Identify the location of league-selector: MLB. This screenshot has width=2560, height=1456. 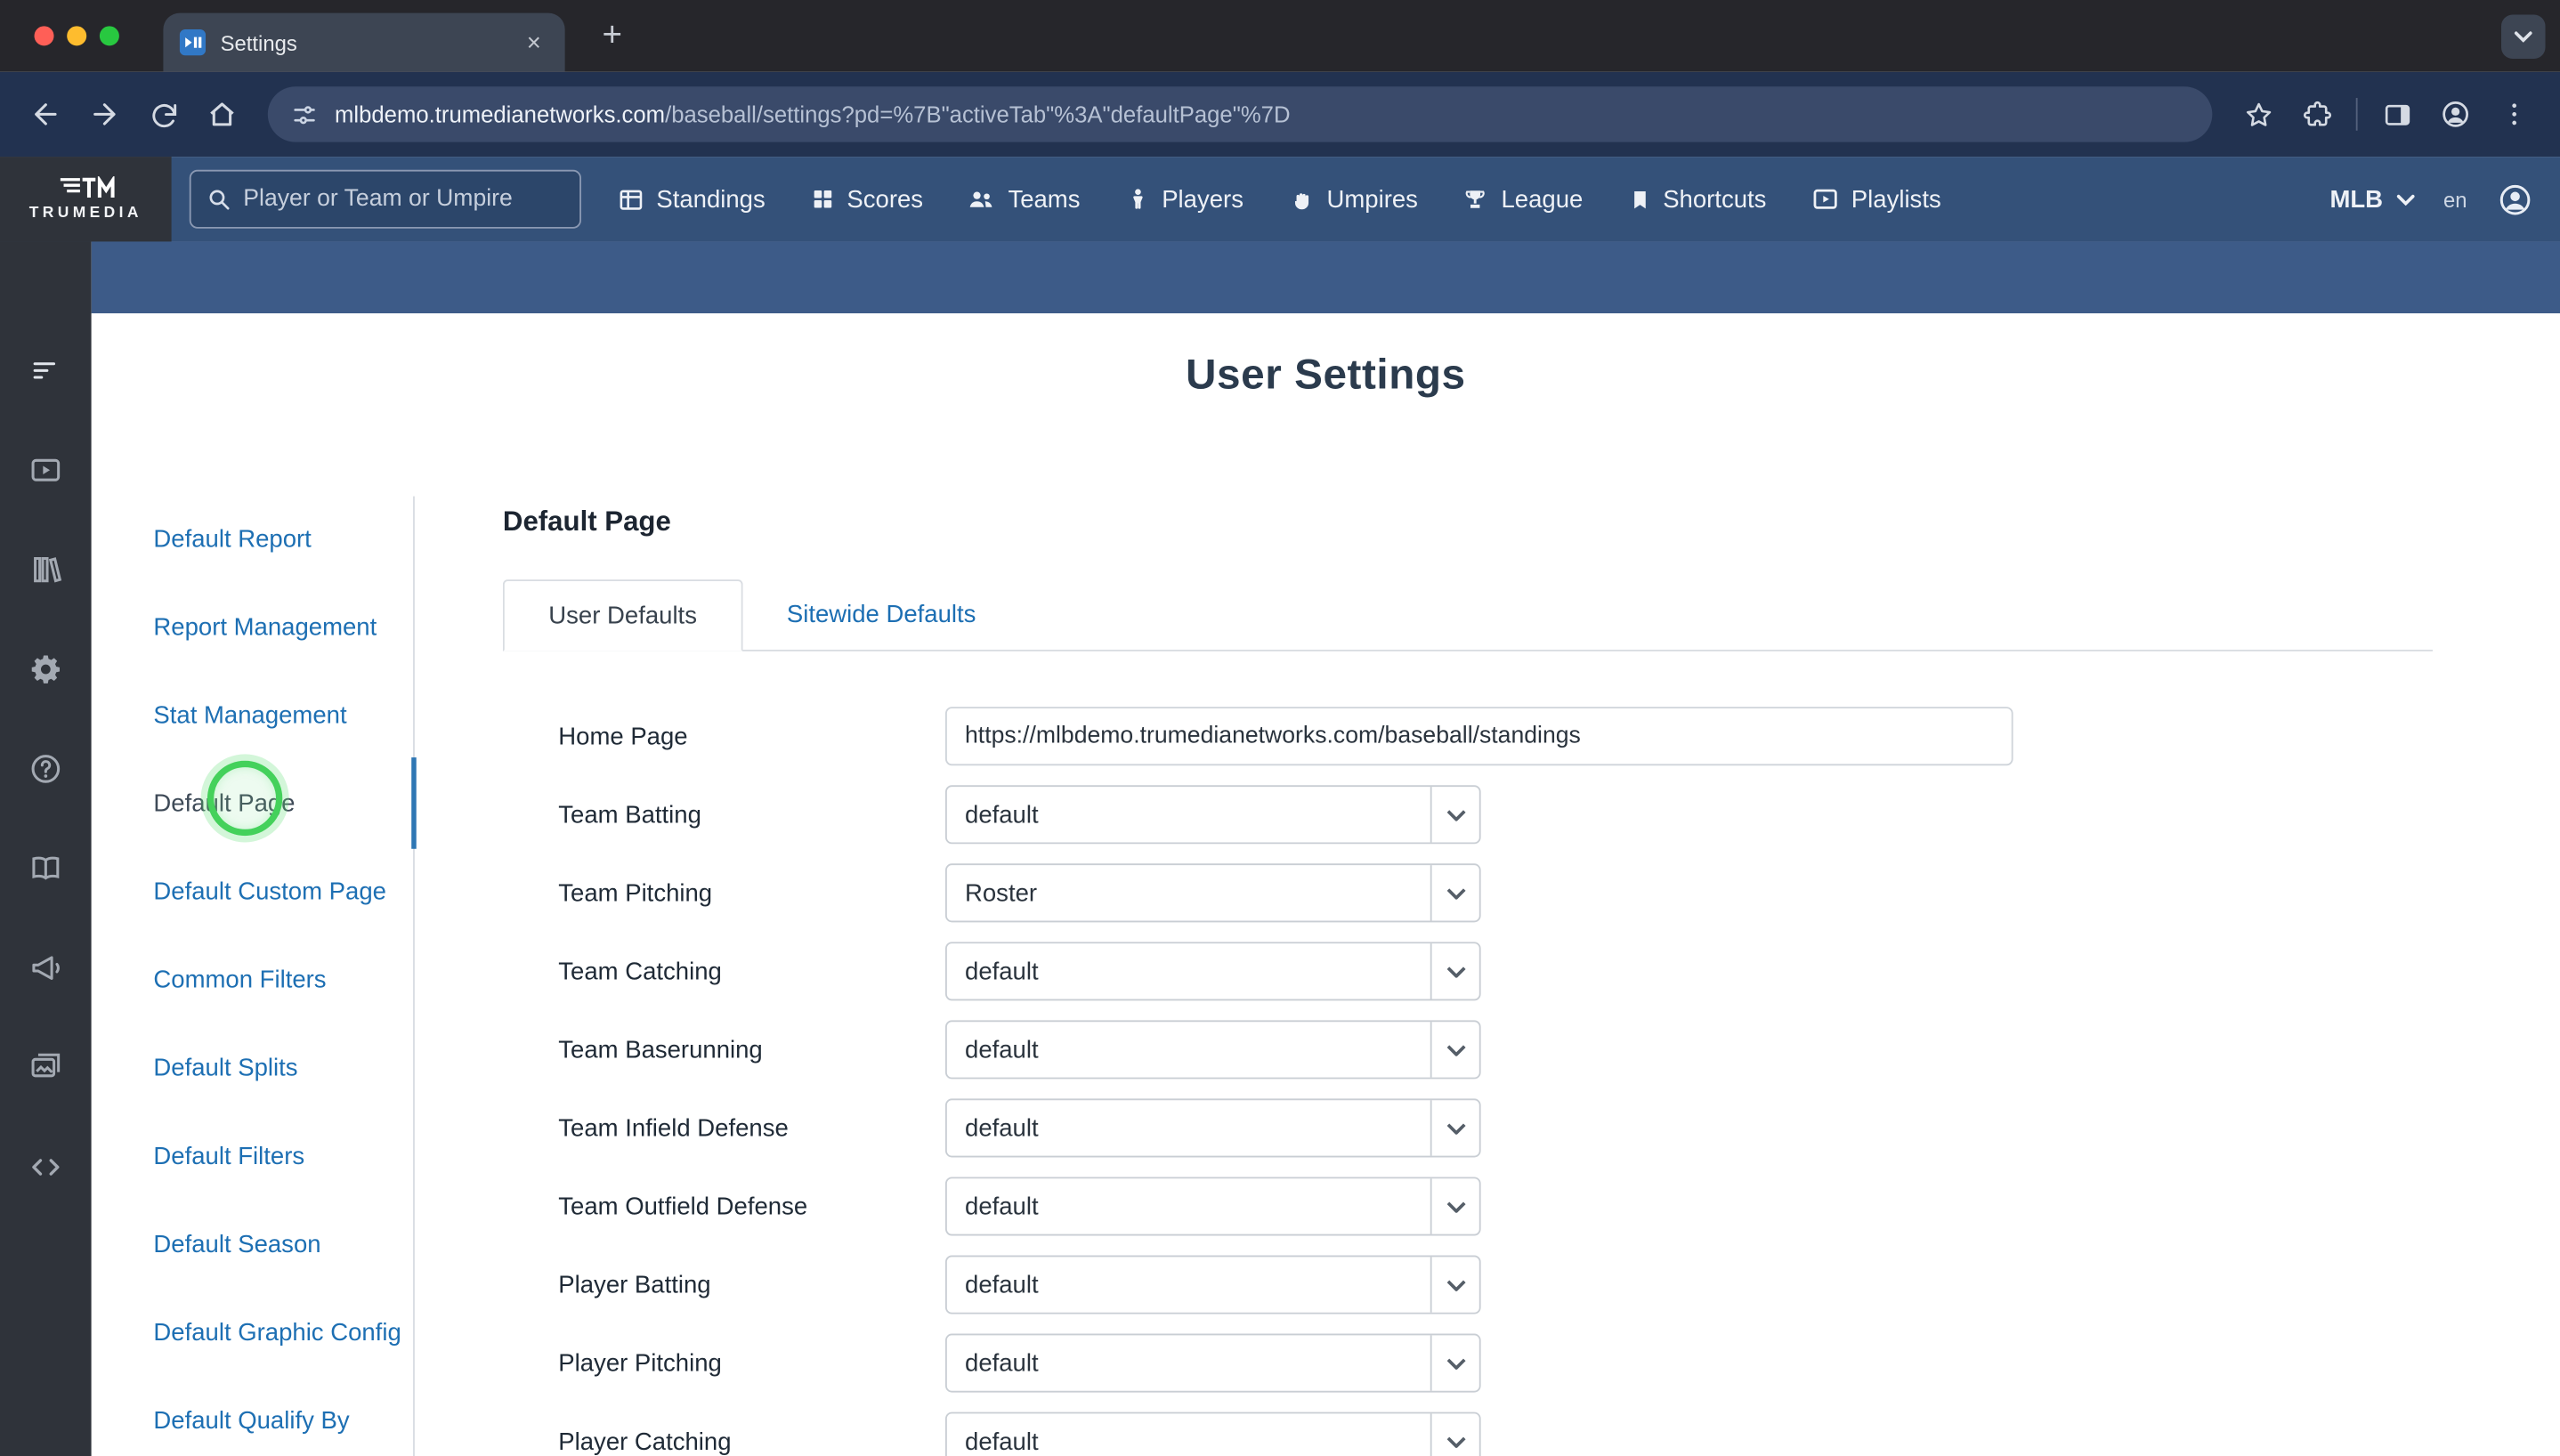
(2371, 199).